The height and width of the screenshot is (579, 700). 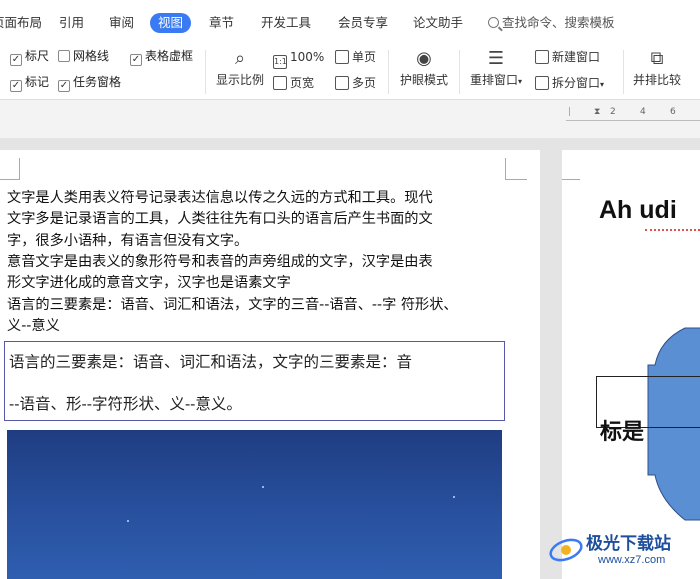 I want to click on marks-label: 标记, so click(x=37, y=82).